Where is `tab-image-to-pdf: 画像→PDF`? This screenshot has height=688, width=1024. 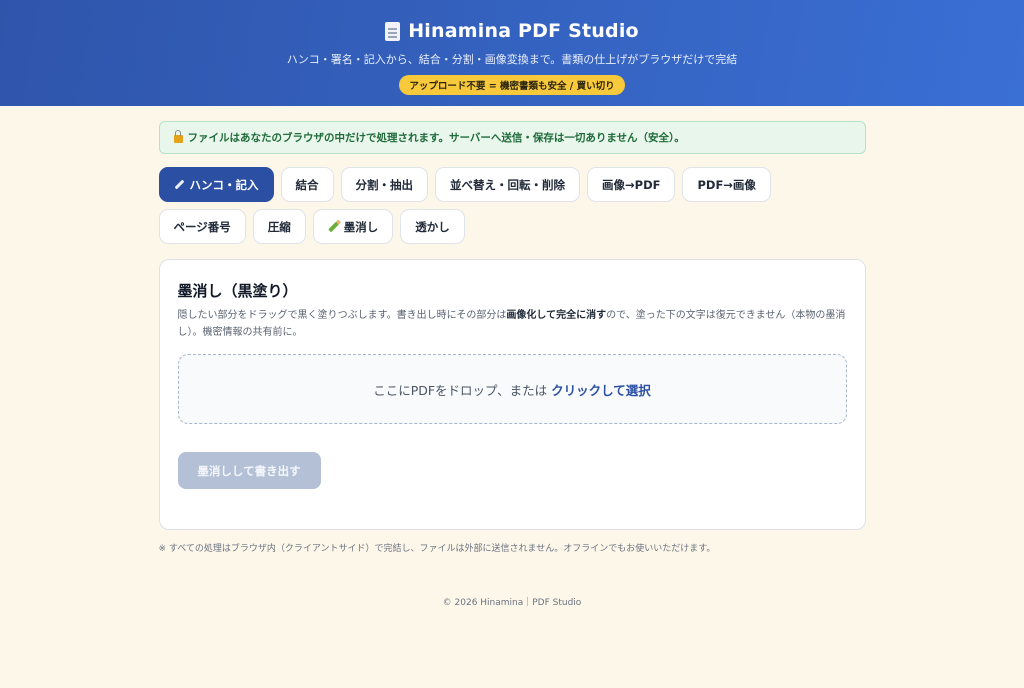
tab-image-to-pdf: 画像→PDF is located at coordinates (631, 184).